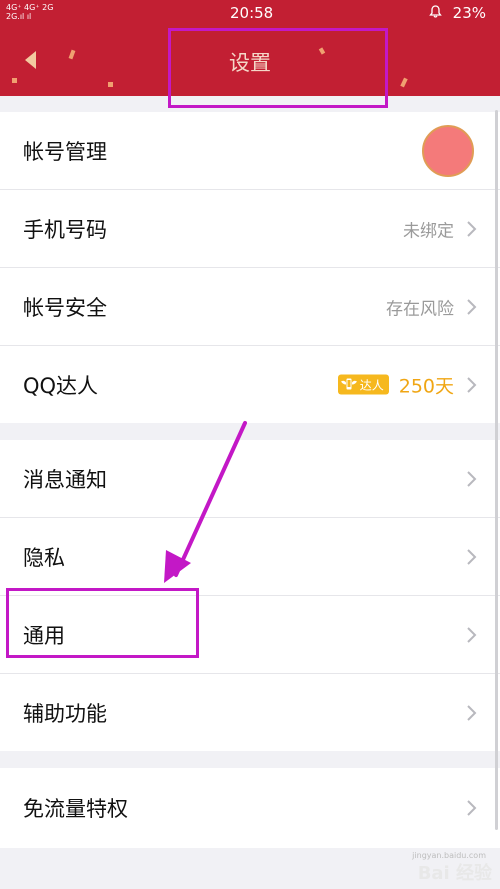 This screenshot has width=500, height=889. I want to click on annotation-box-title, so click(278, 68).